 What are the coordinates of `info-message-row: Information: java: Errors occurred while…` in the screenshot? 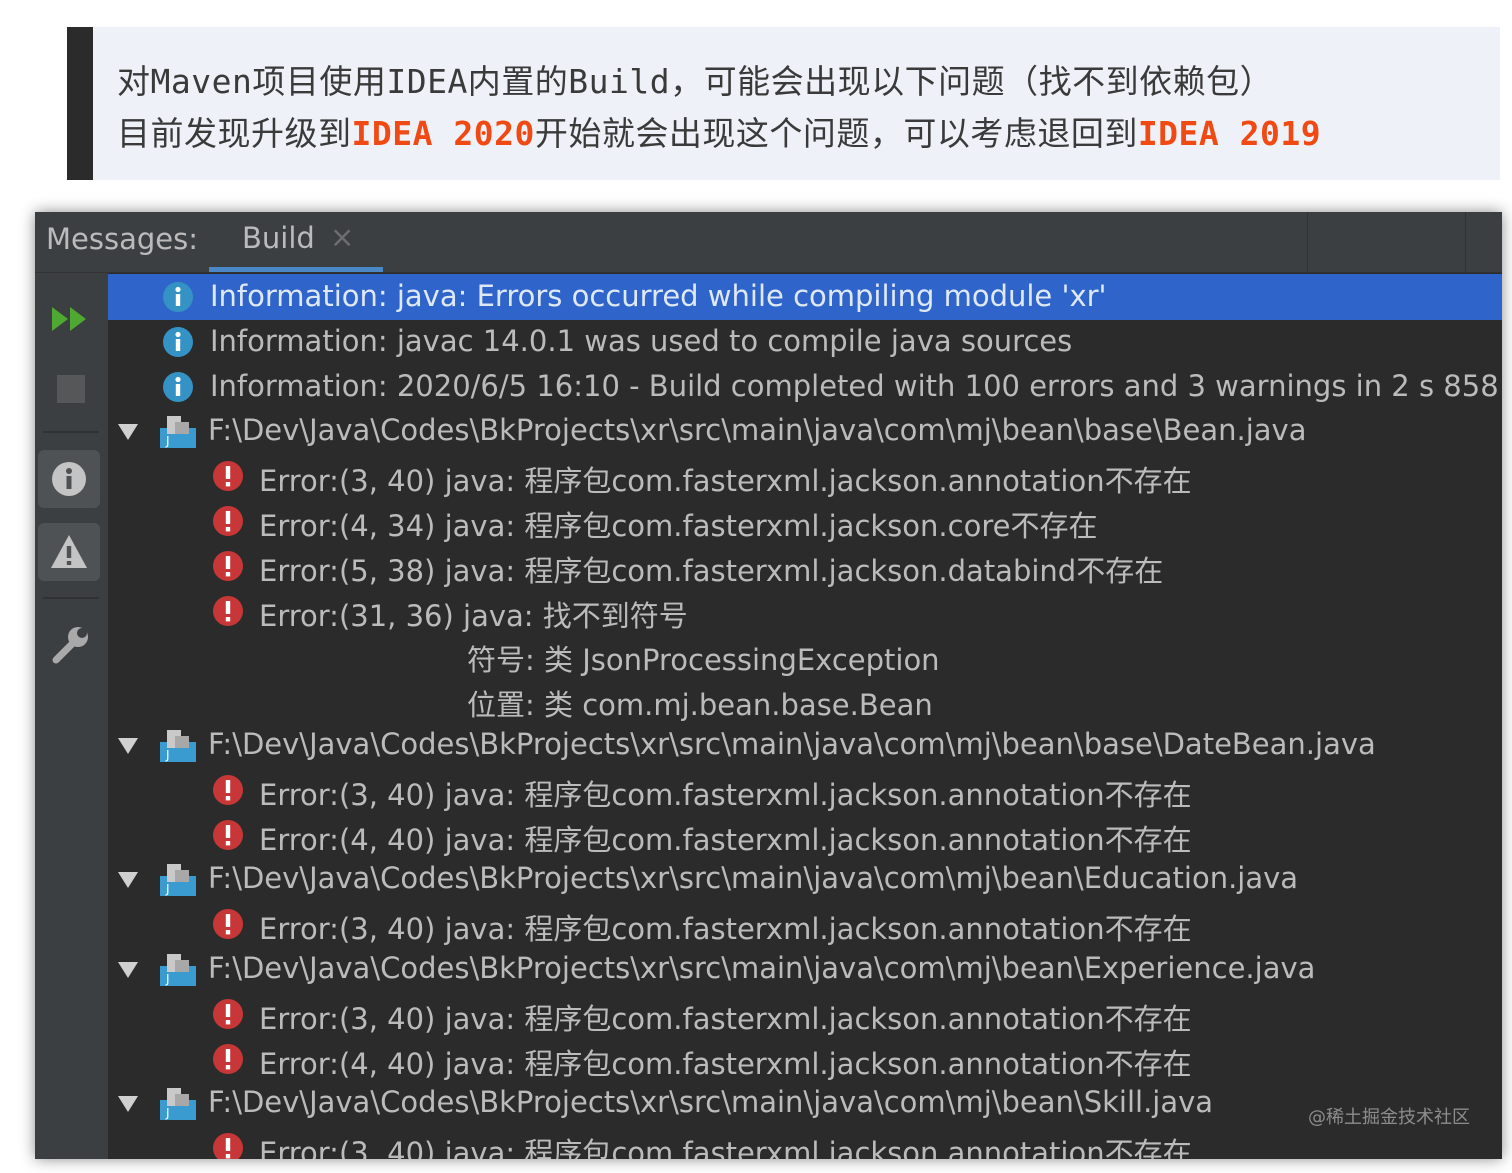 It's located at (805, 297).